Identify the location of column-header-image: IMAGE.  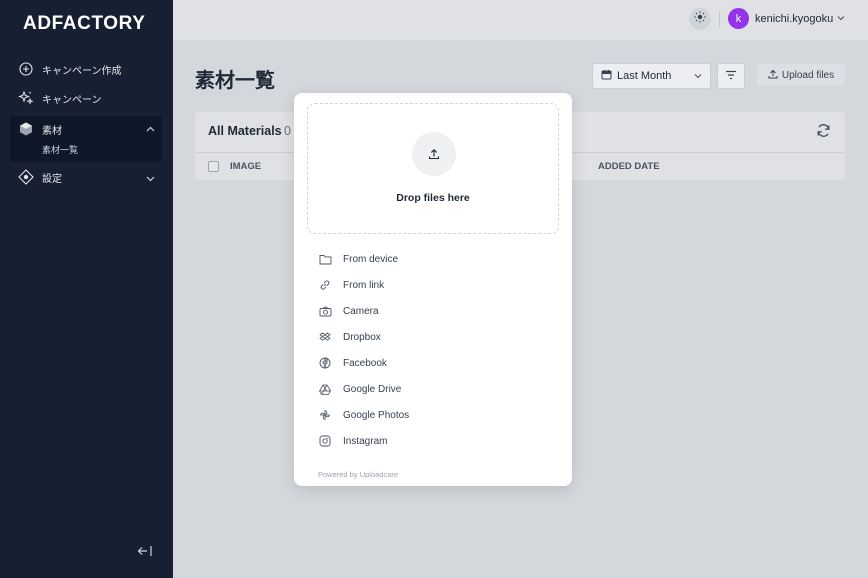
(245, 166).